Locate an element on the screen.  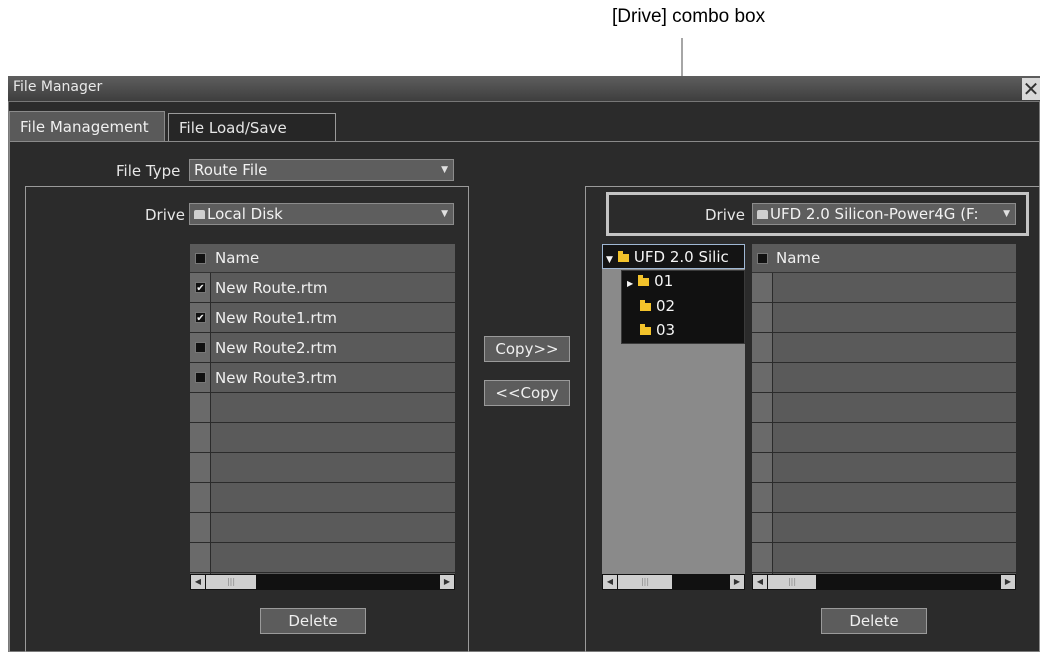
left-list-scrollbar: ◀ ||| ▶ is located at coordinates (322, 582).